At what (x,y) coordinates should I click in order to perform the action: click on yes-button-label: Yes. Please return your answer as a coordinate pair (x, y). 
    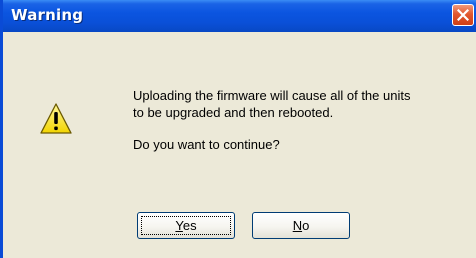
    Looking at the image, I should click on (185, 225).